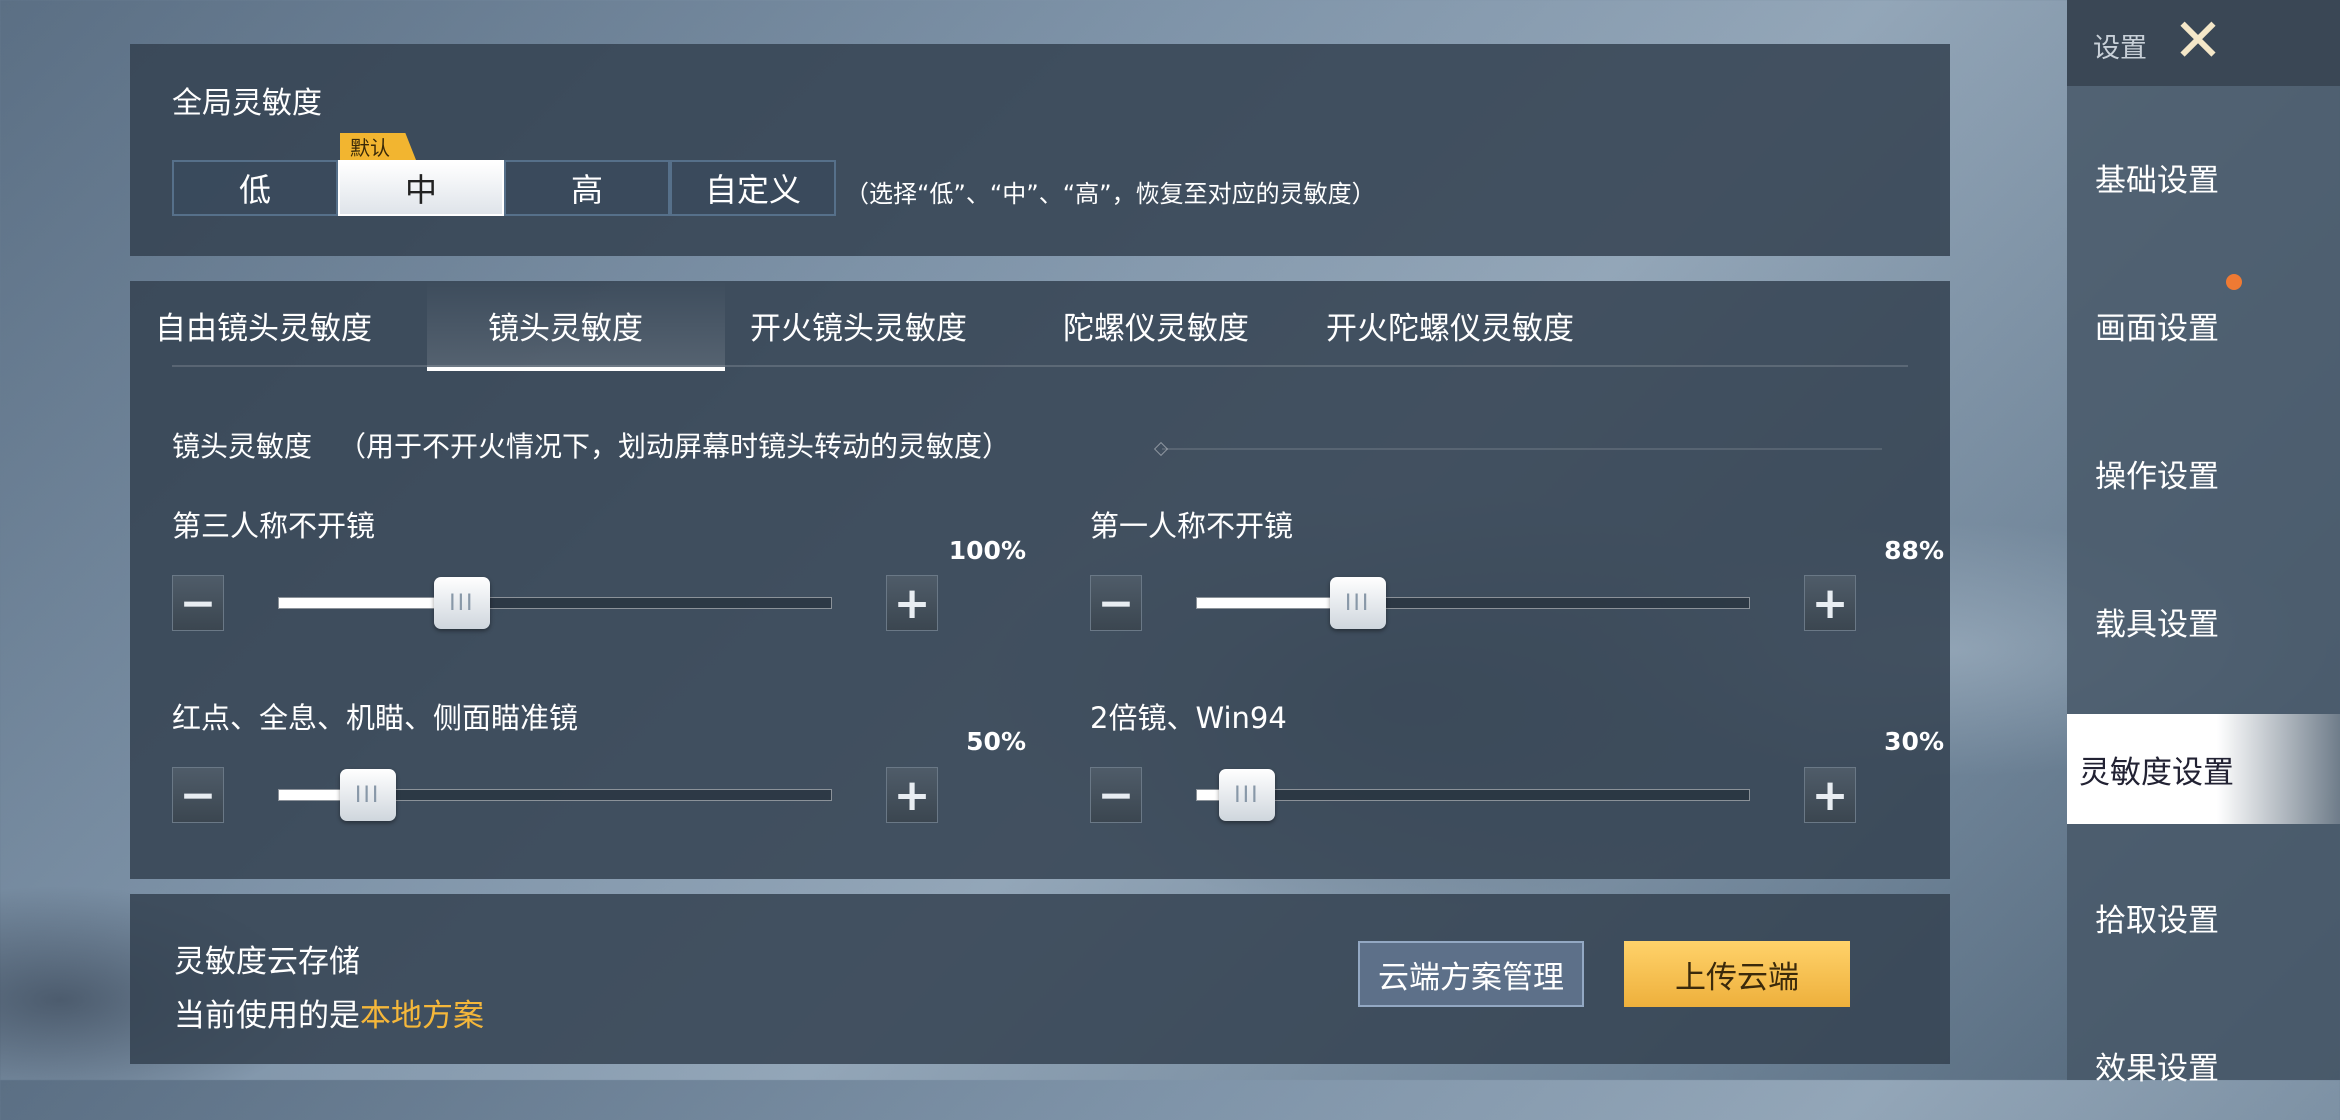 The image size is (2340, 1120). Describe the element at coordinates (247, 103) in the screenshot. I see `global-sensitivity-title: 全局灵敏度` at that location.